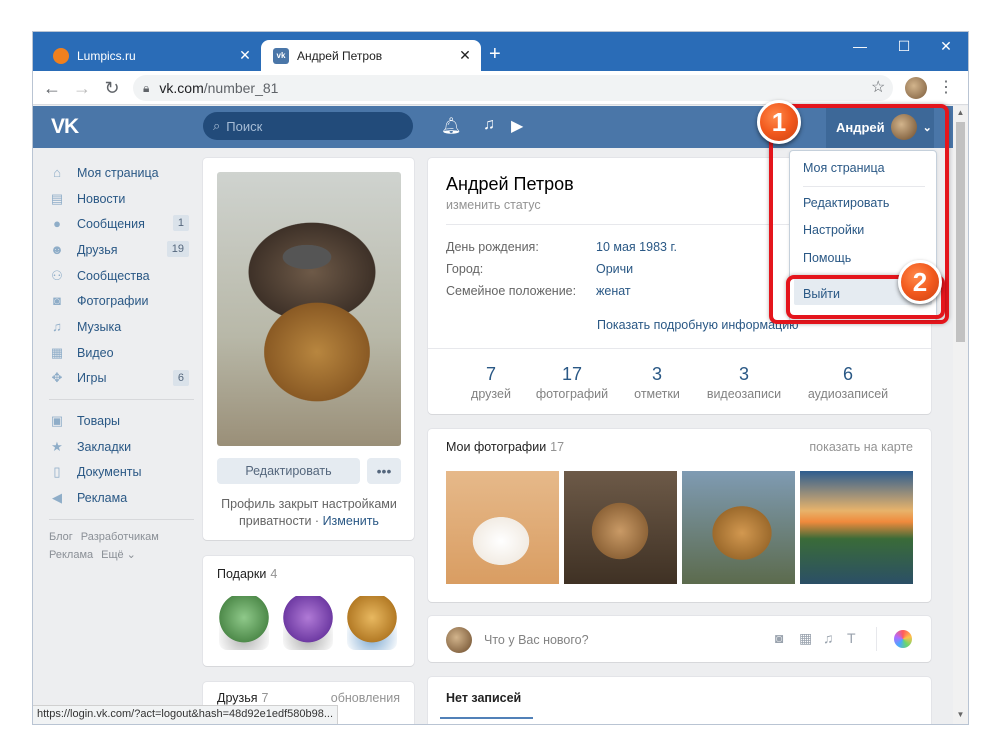  What do you see at coordinates (613, 291) in the screenshot?
I see `info-value: женат` at bounding box center [613, 291].